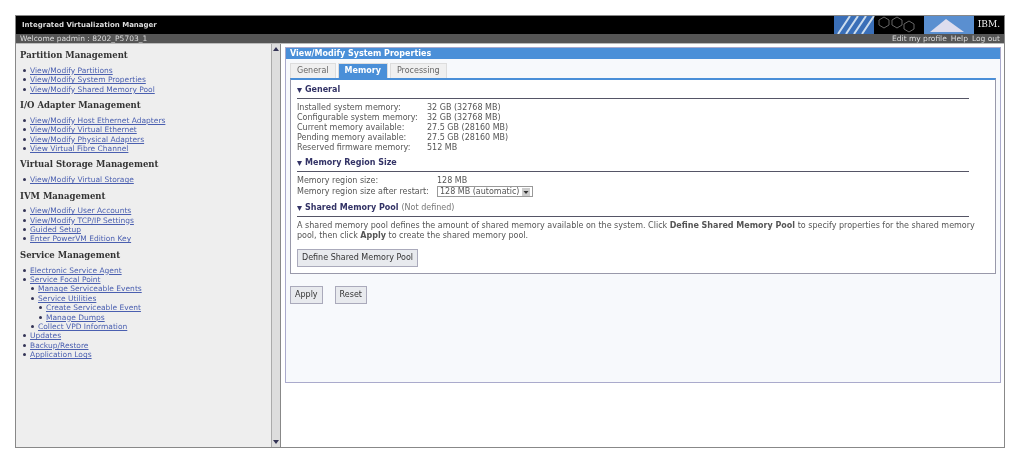 Image resolution: width=1015 pixels, height=456 pixels. What do you see at coordinates (636, 231) in the screenshot?
I see `description-text: A shared memory pool defines the amount of shared memory available on the system. Click Define Shared Memory Pool to specify properties for the shared memory pool, then click Apply to create the shared memory pool.` at bounding box center [636, 231].